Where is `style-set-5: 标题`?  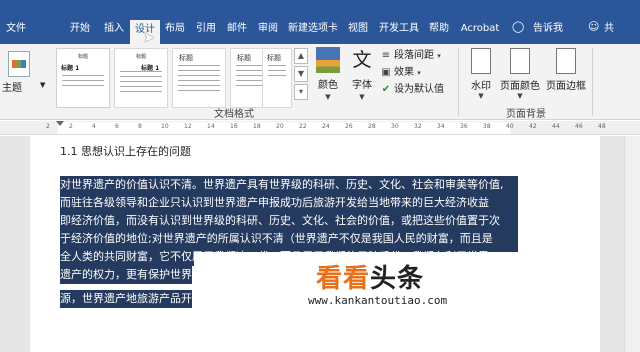 style-set-5: 标题 is located at coordinates (277, 78).